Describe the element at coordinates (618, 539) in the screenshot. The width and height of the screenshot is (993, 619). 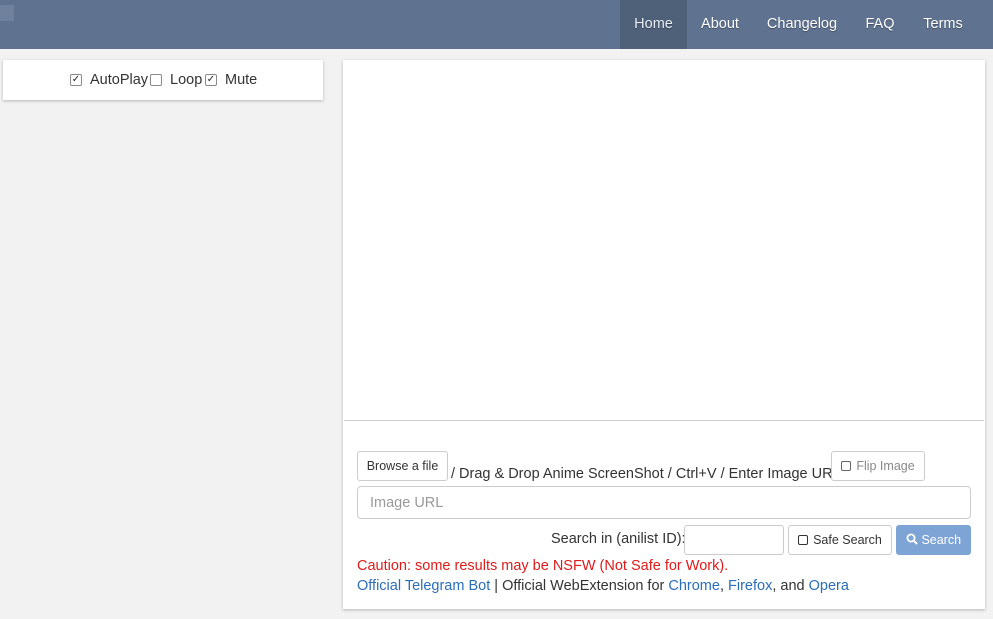
I see `anilist-label: Search in (anilist ID):` at that location.